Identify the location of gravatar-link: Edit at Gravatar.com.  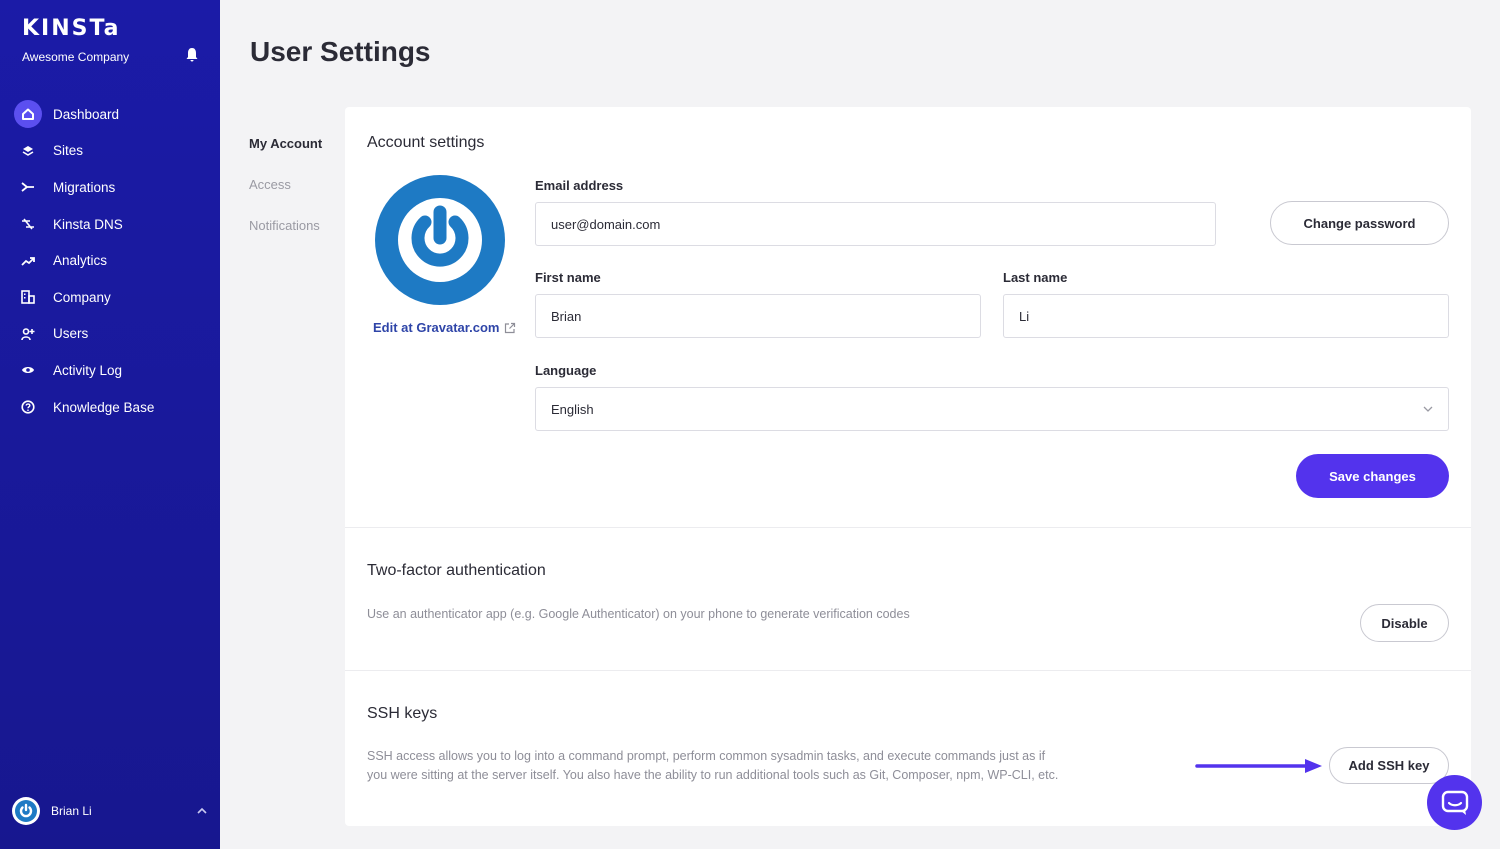
(444, 327).